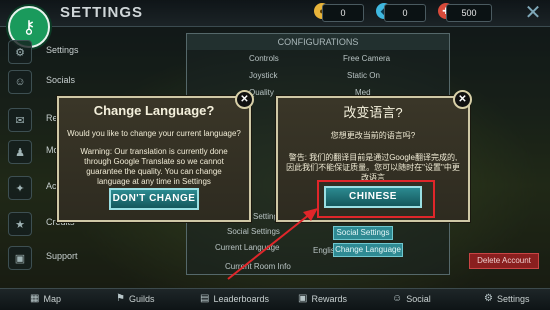 The width and height of the screenshot is (550, 310). What do you see at coordinates (20, 82) in the screenshot?
I see `socials-icon: ☺` at bounding box center [20, 82].